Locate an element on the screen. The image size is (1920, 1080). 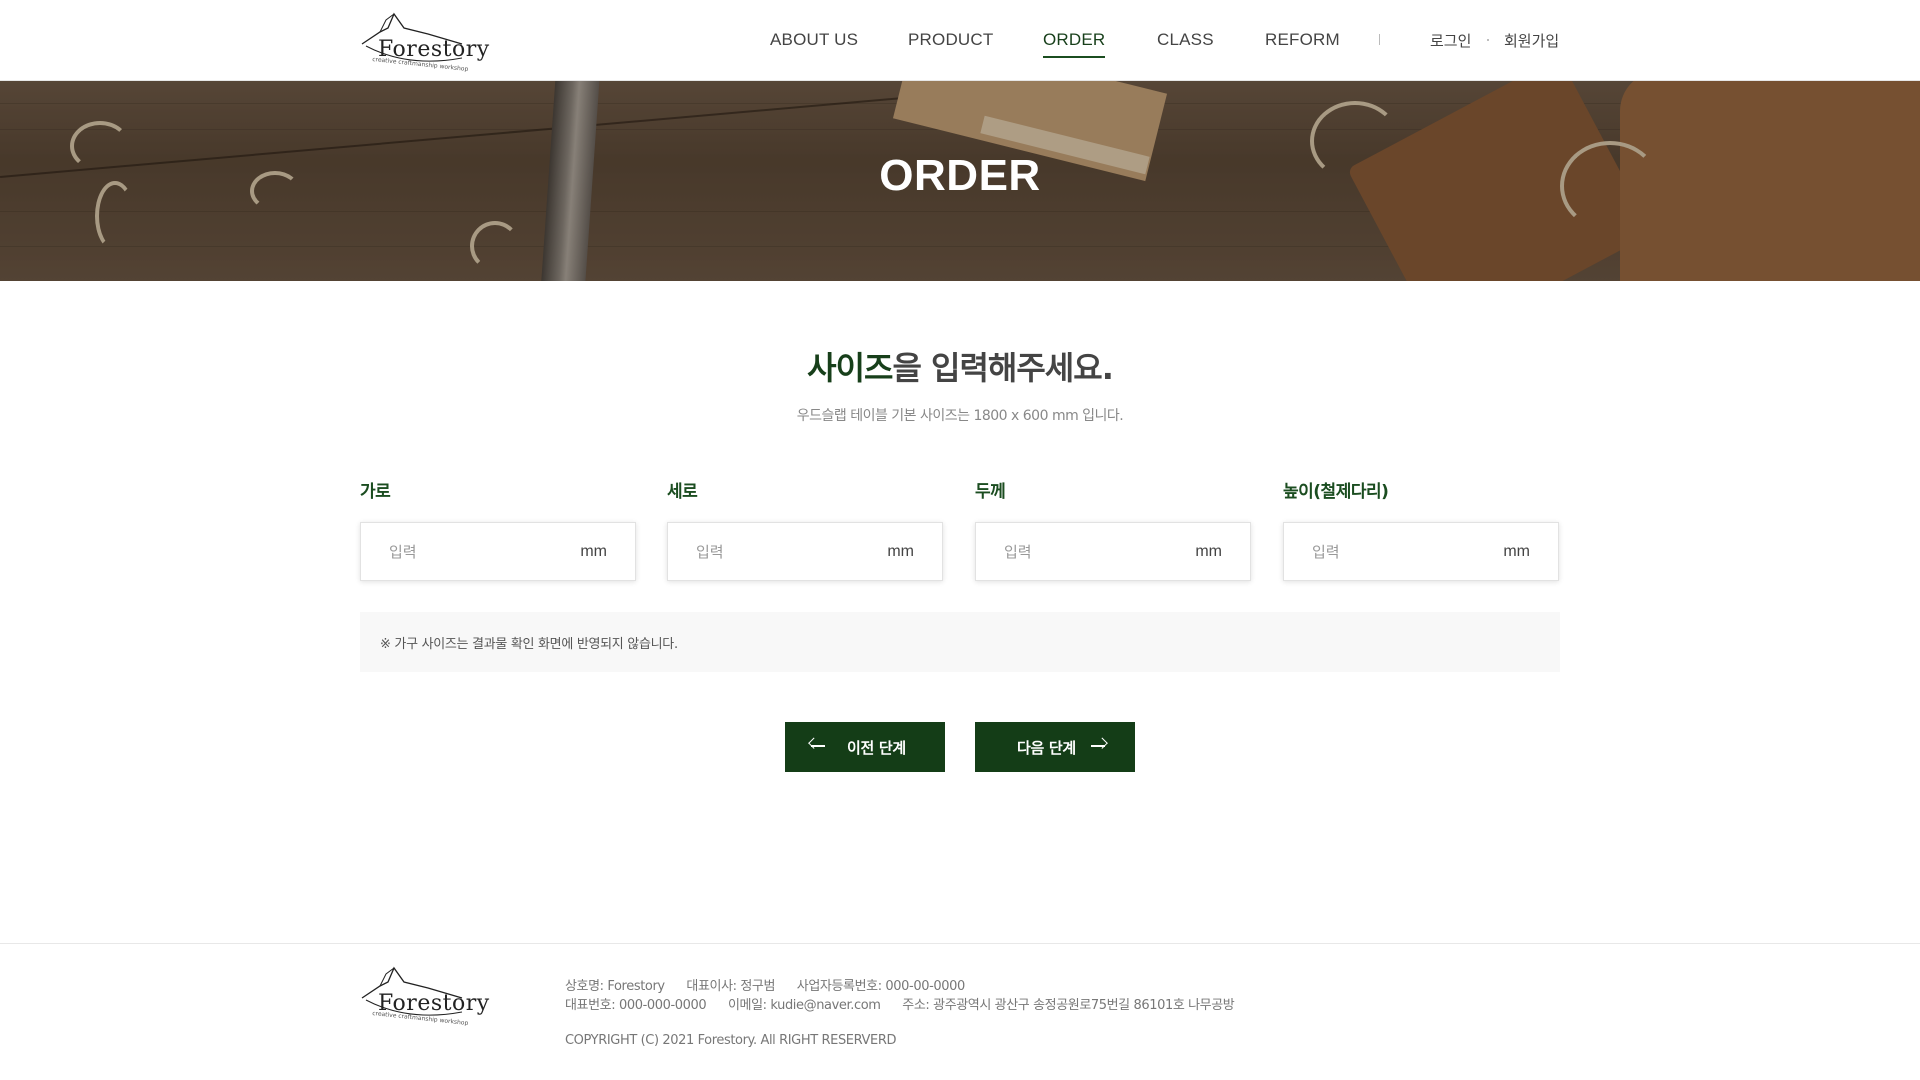
default-size-note: 우드슬랩 테이블 기본 사이즈는 1800 x 600 mm 입니다. is located at coordinates (960, 416).